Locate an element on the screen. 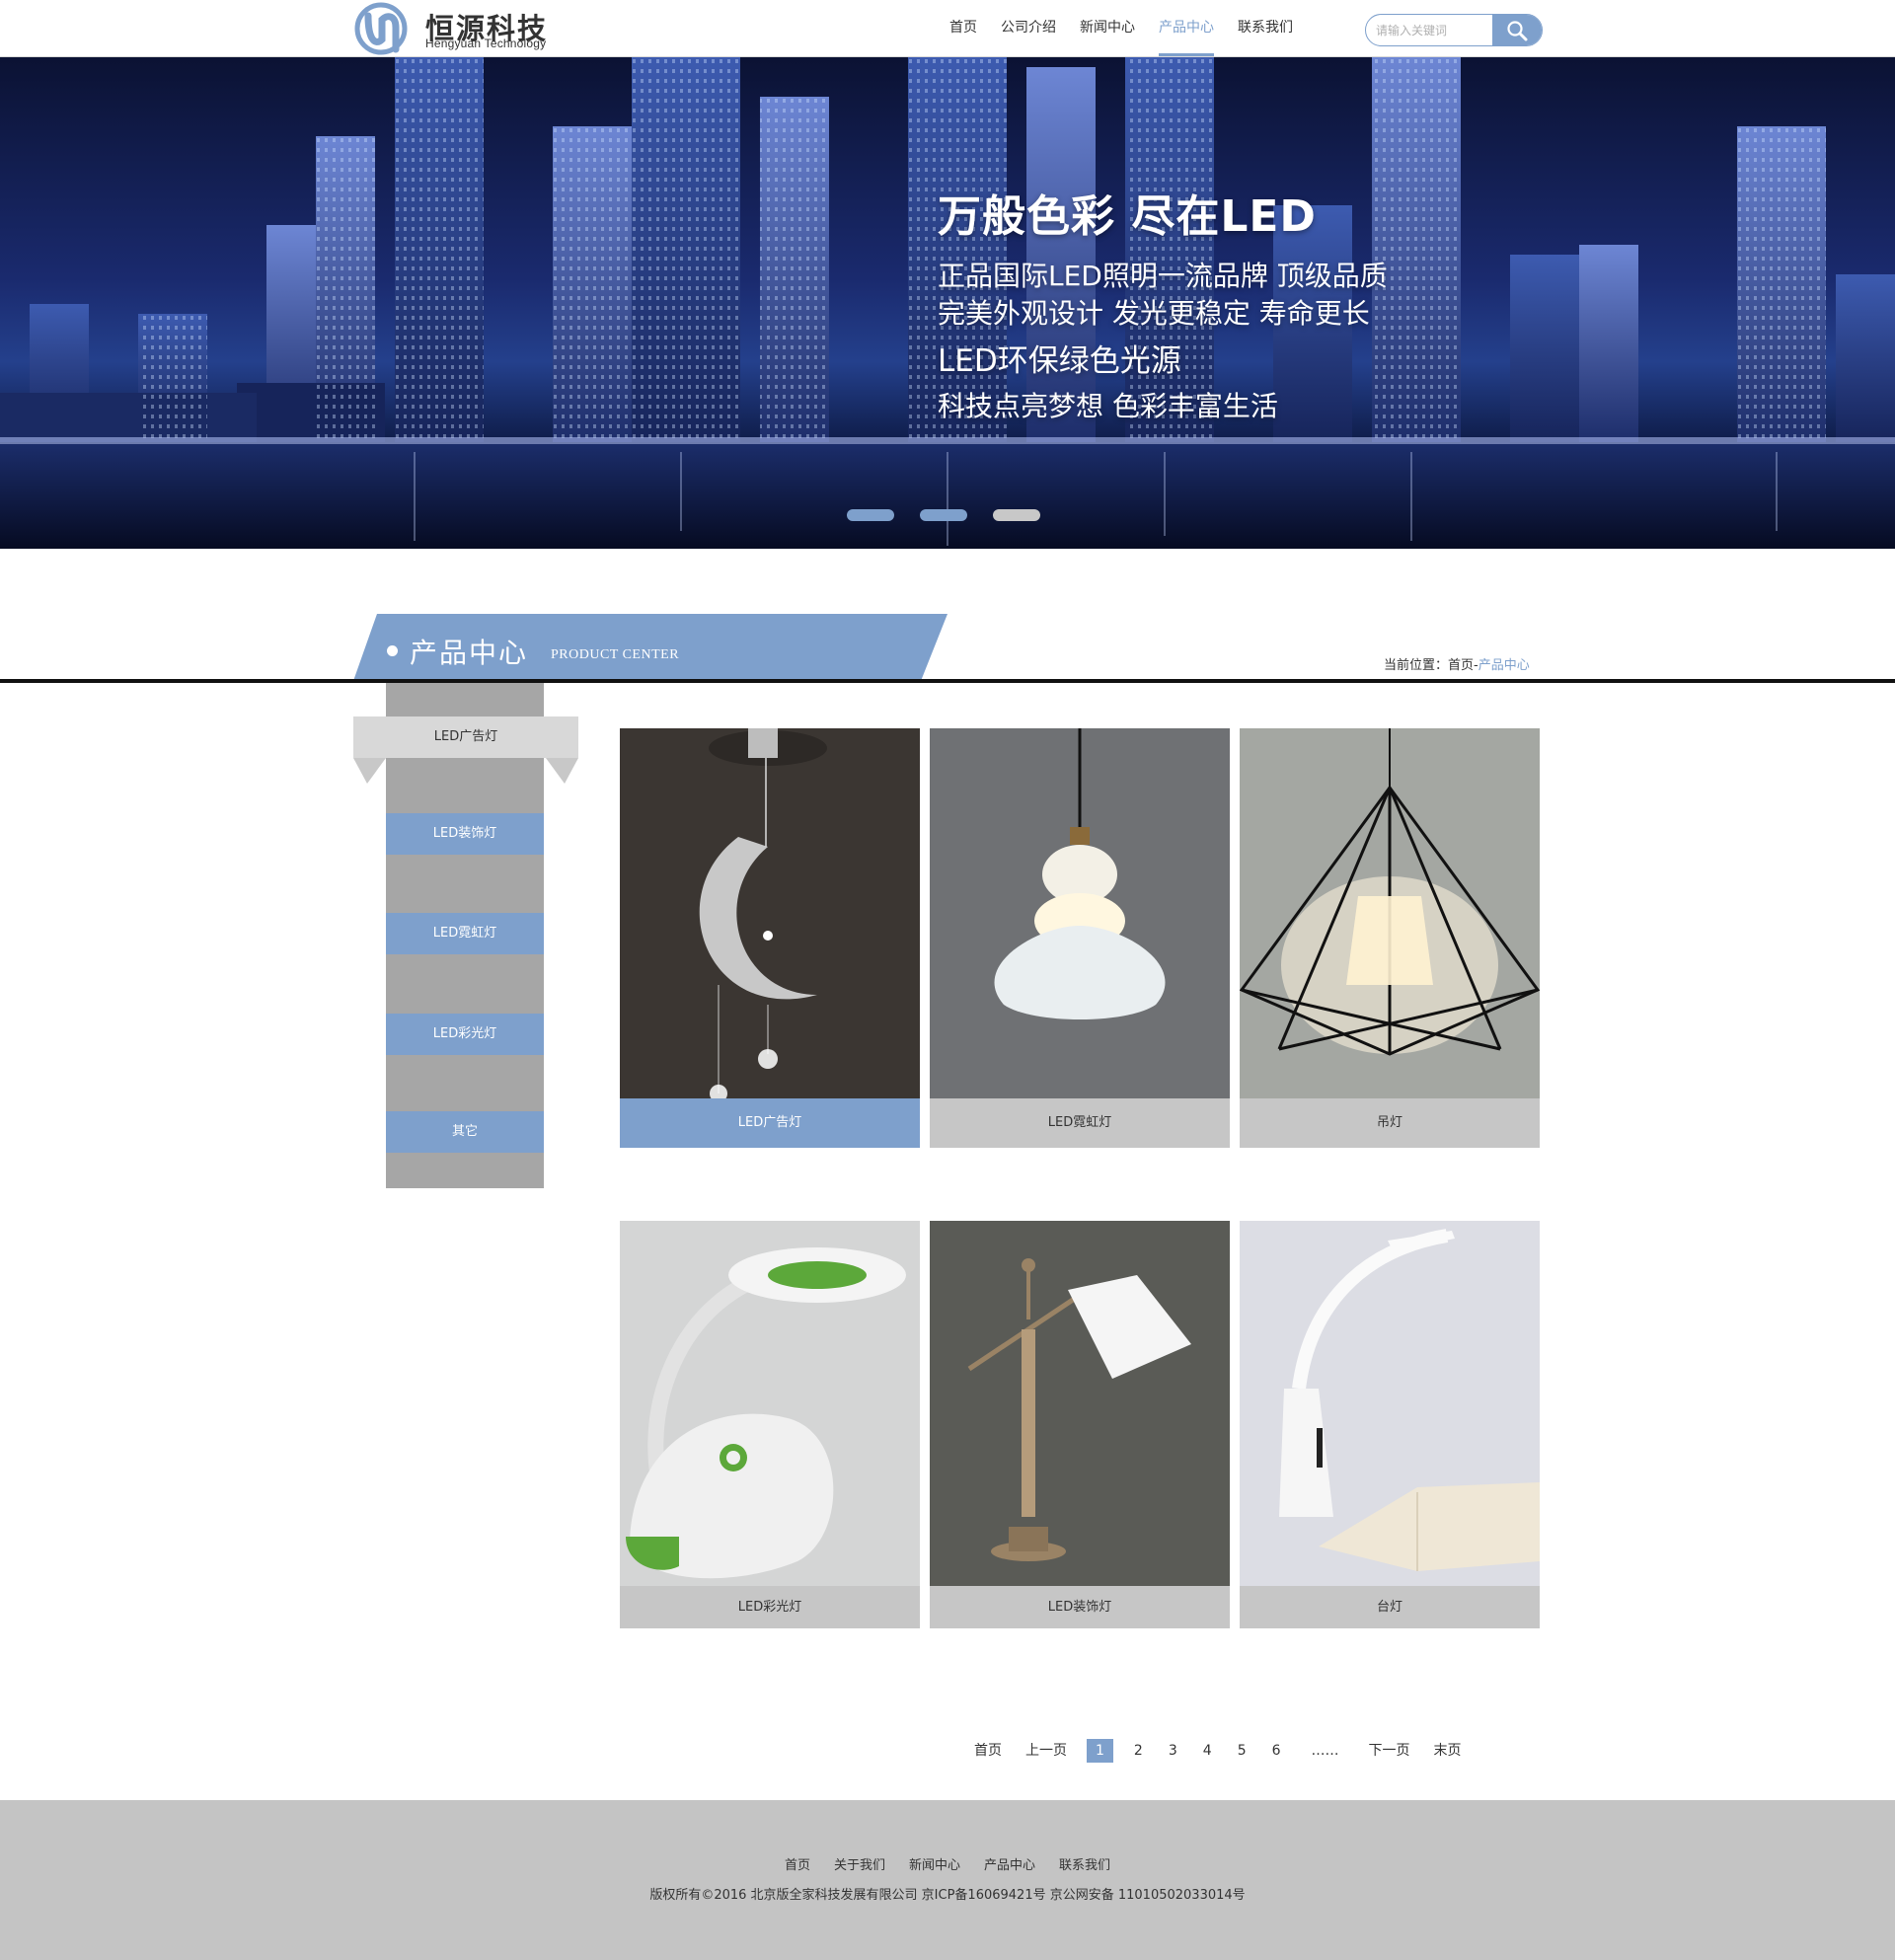 The width and height of the screenshot is (1895, 1960). sidebar-item-decorative-lamp: LED装饰灯 is located at coordinates (465, 834).